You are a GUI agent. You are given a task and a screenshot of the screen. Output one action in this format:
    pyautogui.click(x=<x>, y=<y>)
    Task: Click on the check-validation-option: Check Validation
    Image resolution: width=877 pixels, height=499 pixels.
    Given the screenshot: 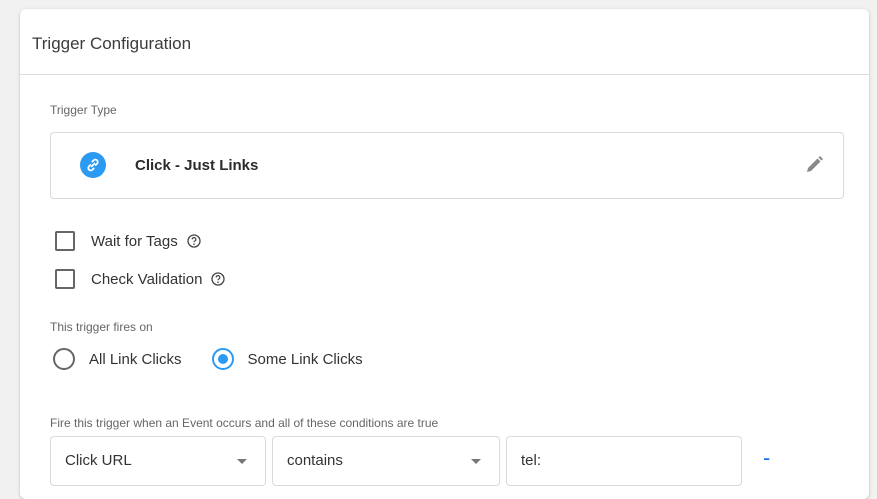 What is the action you would take?
    pyautogui.click(x=140, y=279)
    